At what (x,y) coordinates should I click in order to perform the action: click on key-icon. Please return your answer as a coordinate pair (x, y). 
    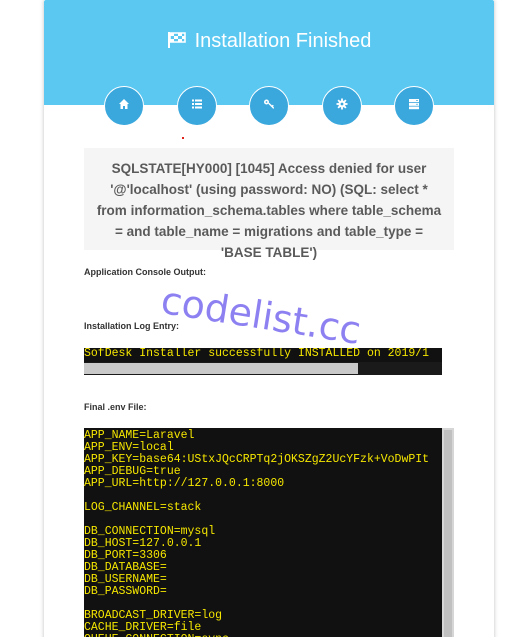
    Looking at the image, I should click on (269, 106).